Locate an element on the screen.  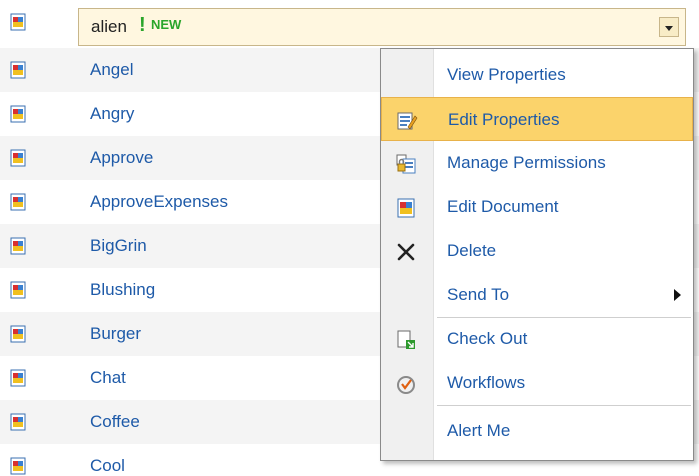
list-item-alien: alien ! NEW is located at coordinates (349, 23).